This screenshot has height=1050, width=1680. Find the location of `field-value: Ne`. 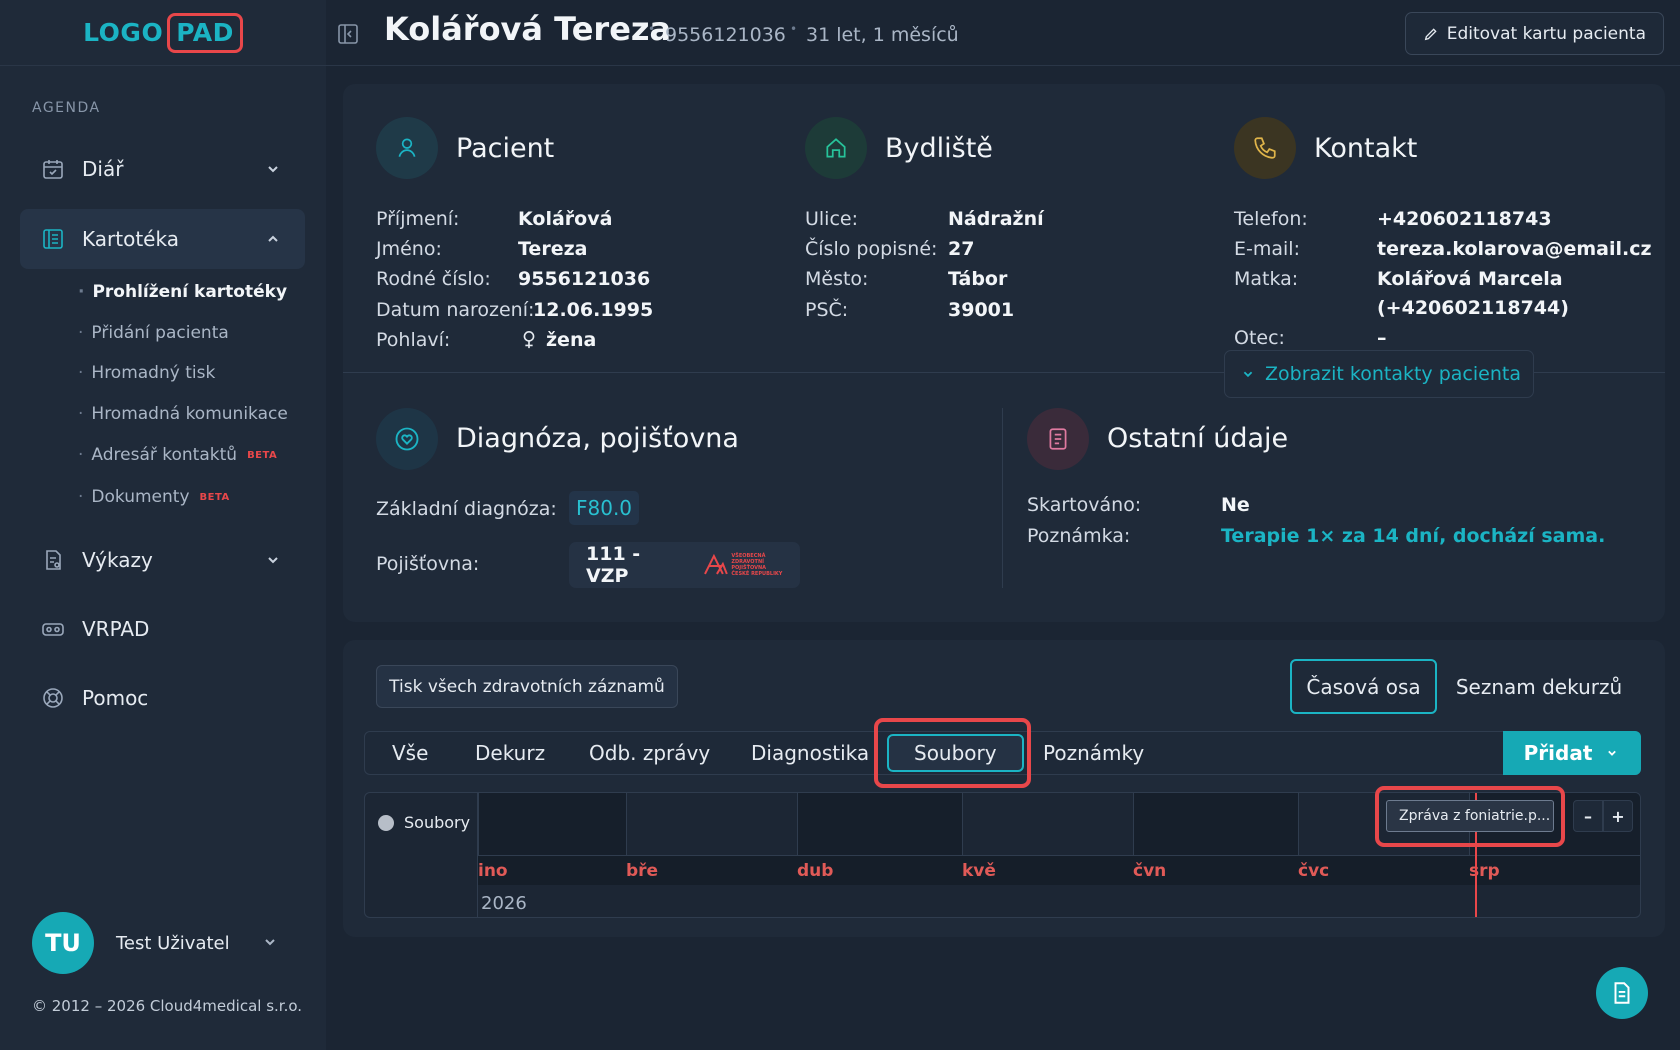

field-value: Ne is located at coordinates (1235, 505).